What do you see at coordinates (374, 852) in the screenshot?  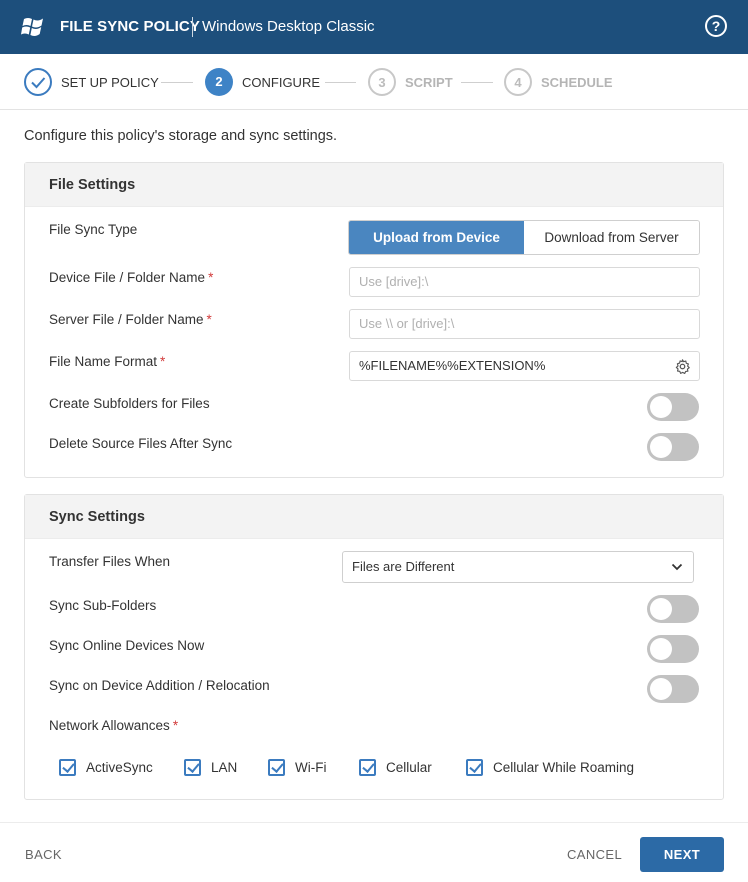 I see `wizard-footer: BACK CANCEL NEXT` at bounding box center [374, 852].